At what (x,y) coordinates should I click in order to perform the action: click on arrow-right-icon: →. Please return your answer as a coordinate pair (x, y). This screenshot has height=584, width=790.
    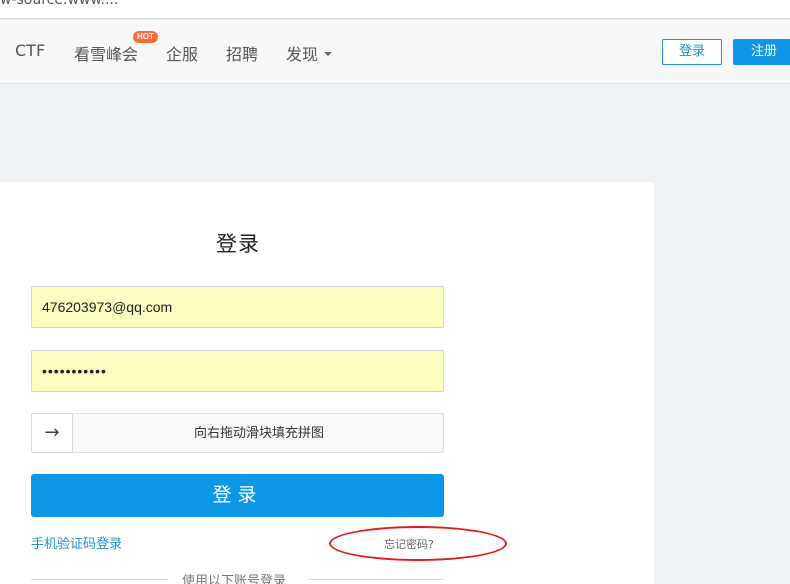
    Looking at the image, I should click on (52, 432).